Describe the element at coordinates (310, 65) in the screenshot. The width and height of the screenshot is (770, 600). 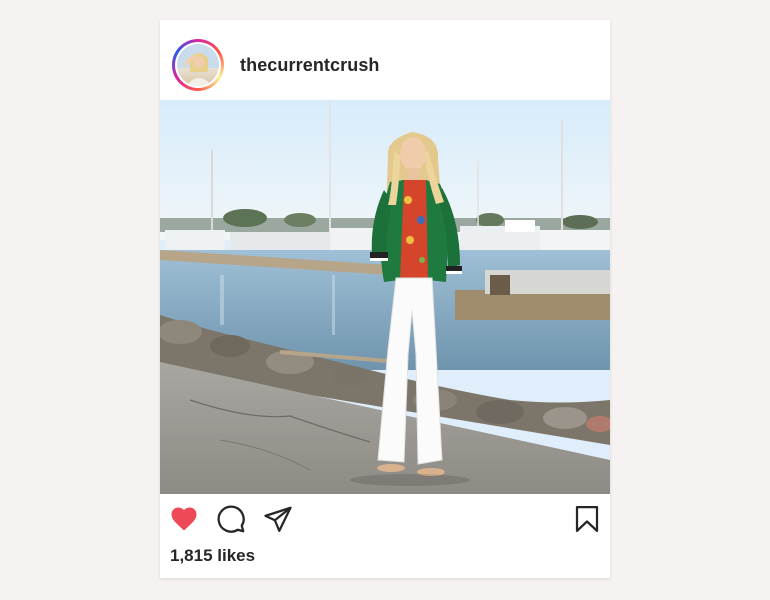
I see `post-username: thecurrentcrush` at that location.